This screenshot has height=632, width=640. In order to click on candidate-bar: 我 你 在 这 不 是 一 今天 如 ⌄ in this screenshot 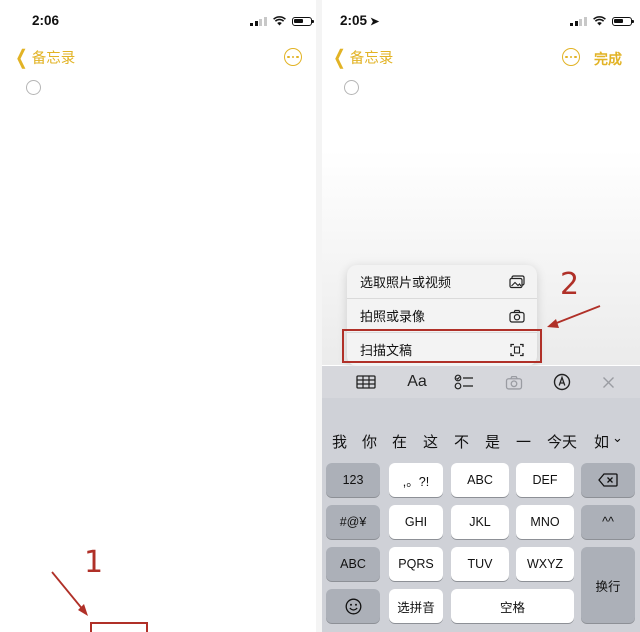, I will do `click(481, 442)`.